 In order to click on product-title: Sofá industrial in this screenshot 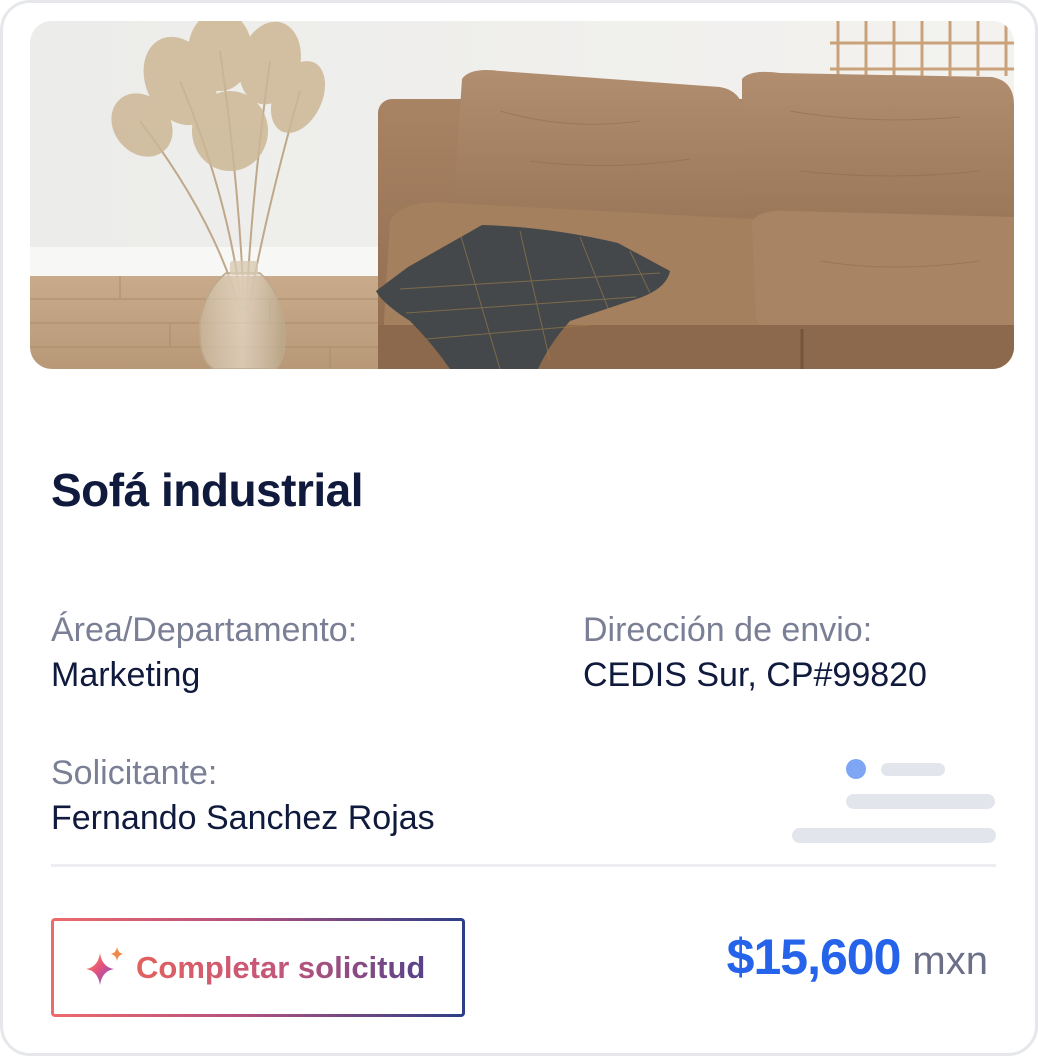, I will do `click(207, 490)`.